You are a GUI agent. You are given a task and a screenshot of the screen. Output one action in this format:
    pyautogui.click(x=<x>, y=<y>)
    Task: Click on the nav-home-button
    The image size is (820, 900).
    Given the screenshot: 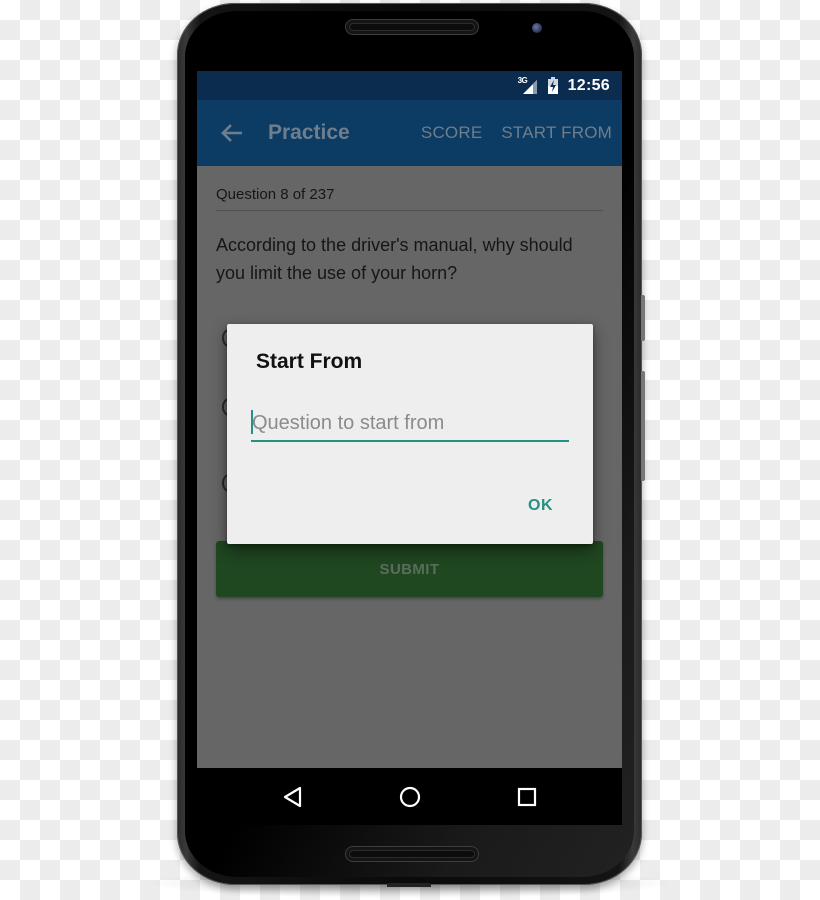 What is the action you would take?
    pyautogui.click(x=410, y=797)
    